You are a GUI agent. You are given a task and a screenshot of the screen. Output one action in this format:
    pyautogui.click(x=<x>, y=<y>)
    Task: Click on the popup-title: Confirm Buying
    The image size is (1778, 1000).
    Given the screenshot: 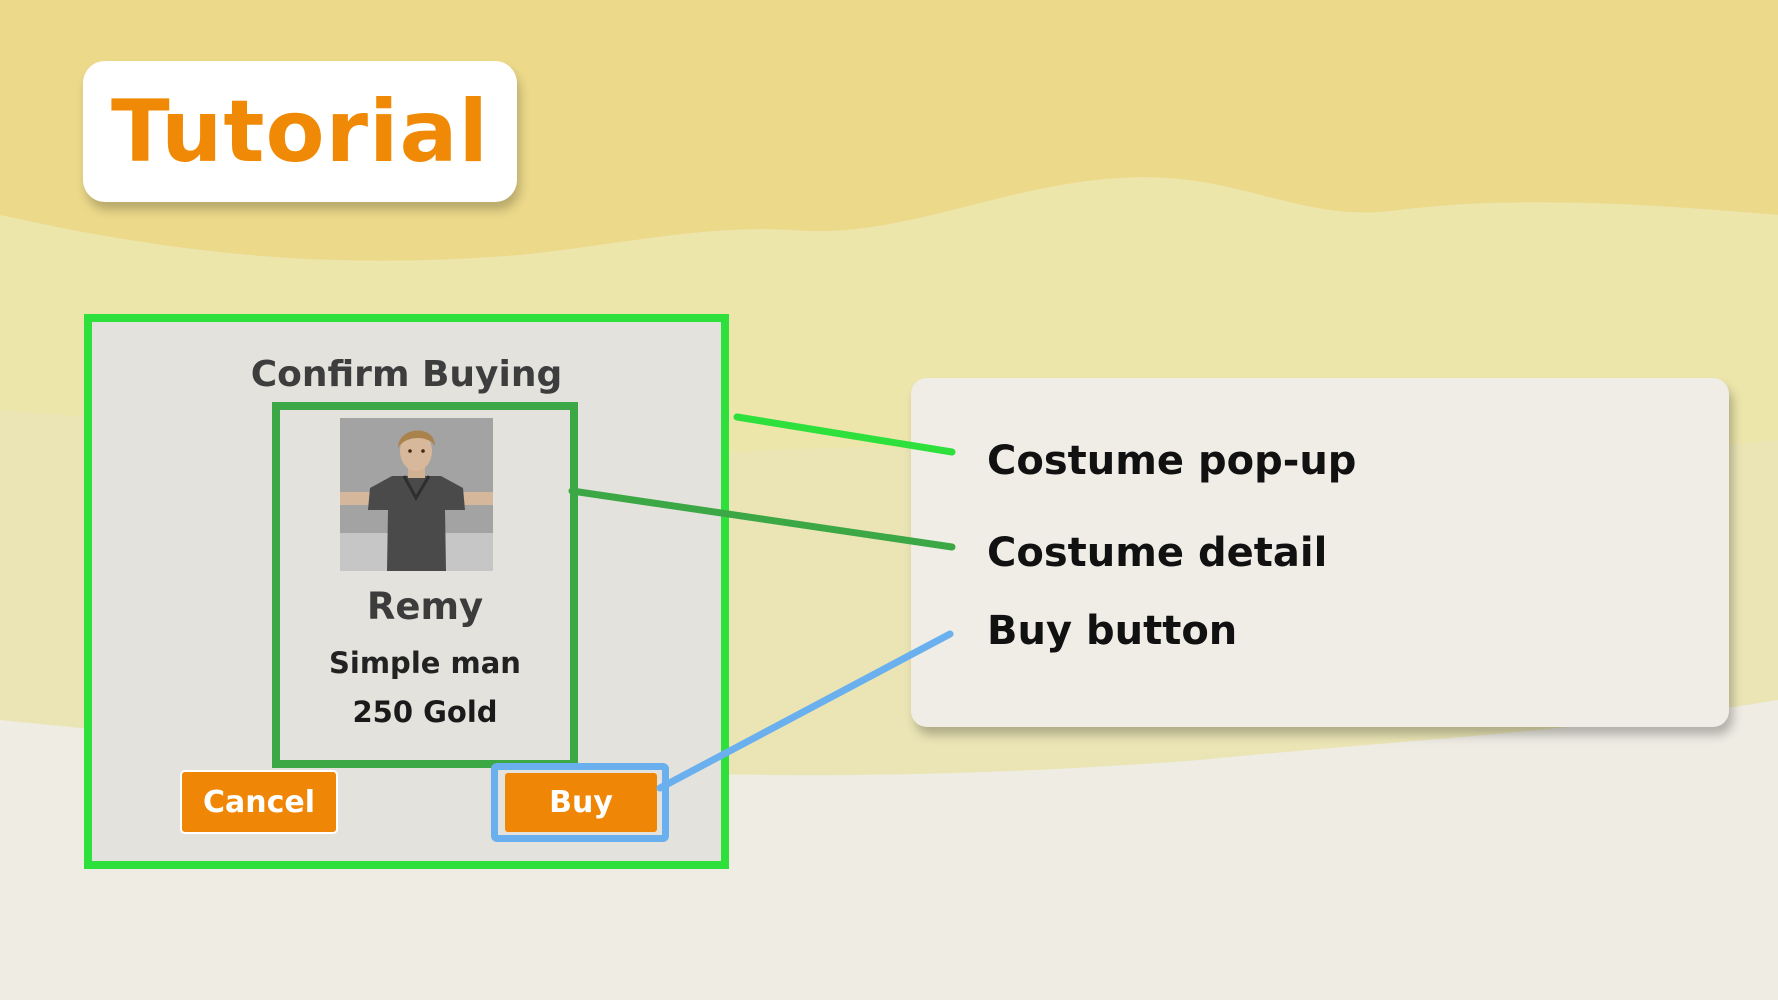 What is the action you would take?
    pyautogui.click(x=406, y=374)
    